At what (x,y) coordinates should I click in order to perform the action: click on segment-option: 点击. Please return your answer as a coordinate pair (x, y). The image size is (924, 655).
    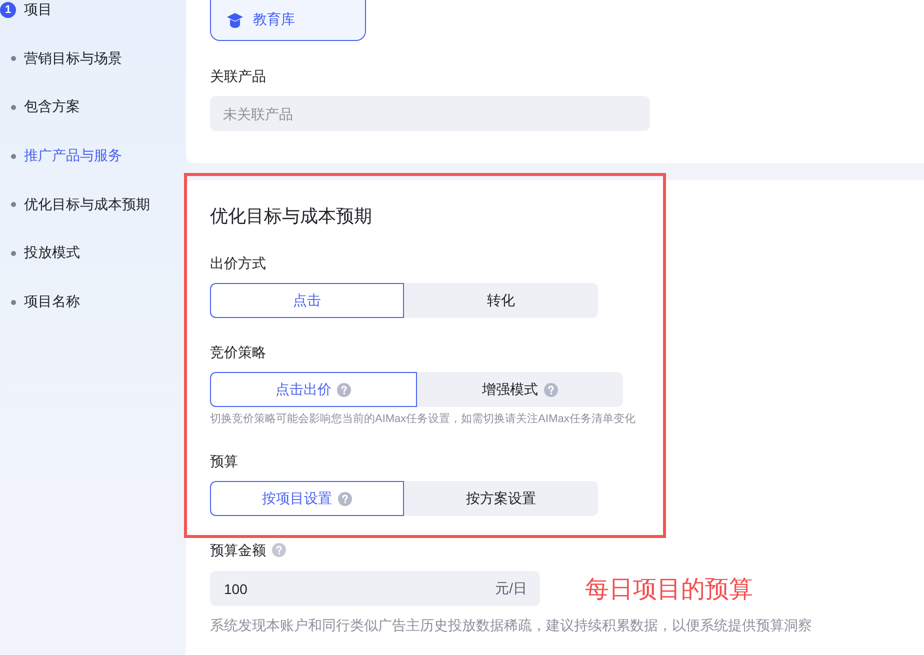
    Looking at the image, I should click on (307, 300).